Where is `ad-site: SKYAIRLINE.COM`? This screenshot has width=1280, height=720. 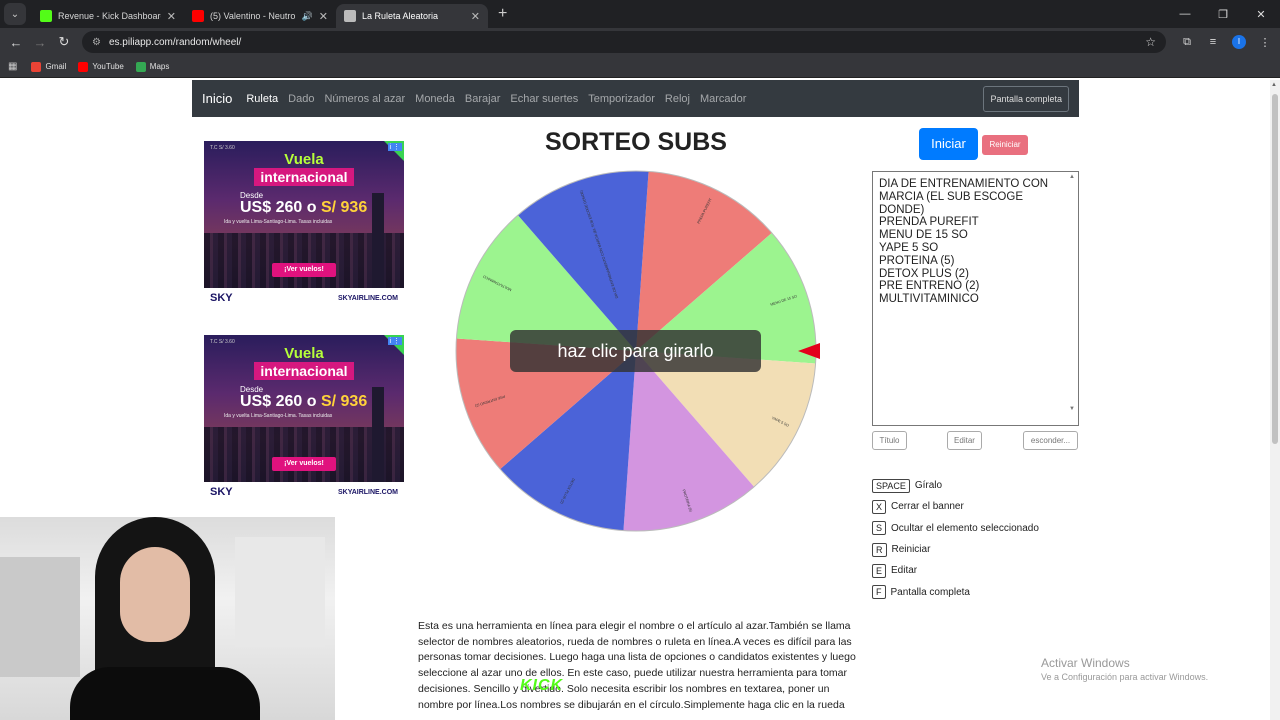
ad-site: SKYAIRLINE.COM is located at coordinates (367, 492).